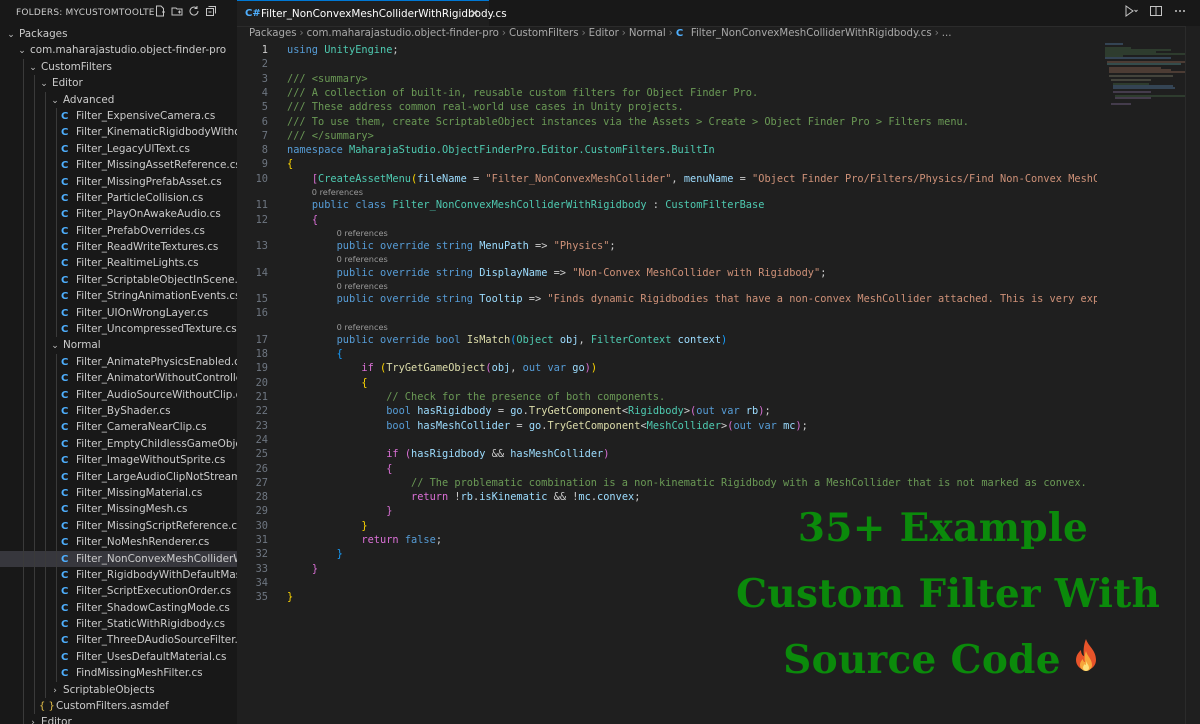 The width and height of the screenshot is (1200, 724). I want to click on tree-file-asmdef: { }CustomFilters.asmdef, so click(118, 706).